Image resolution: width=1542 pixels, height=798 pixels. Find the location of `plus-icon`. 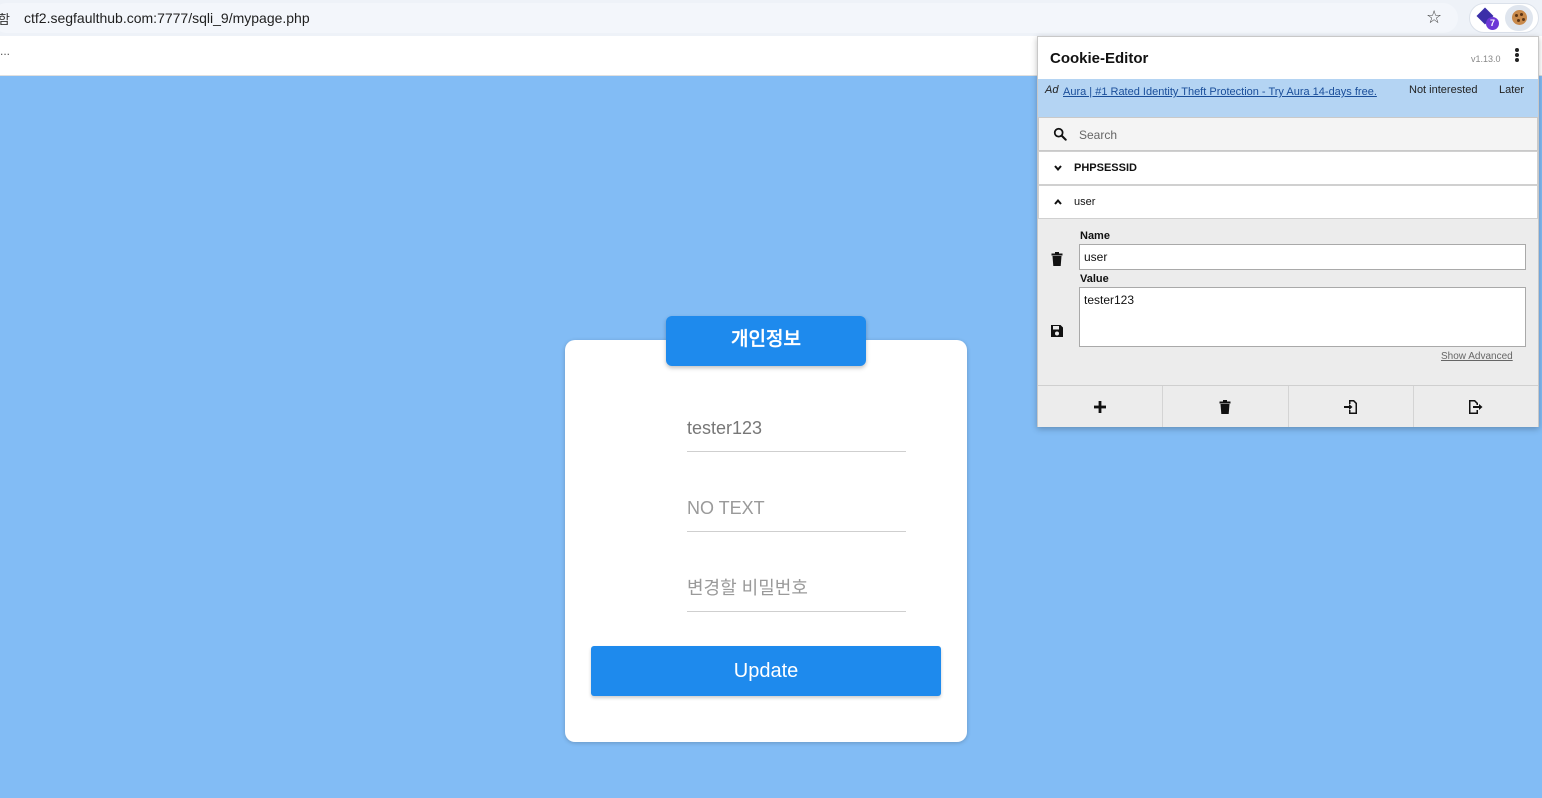

plus-icon is located at coordinates (1100, 406).